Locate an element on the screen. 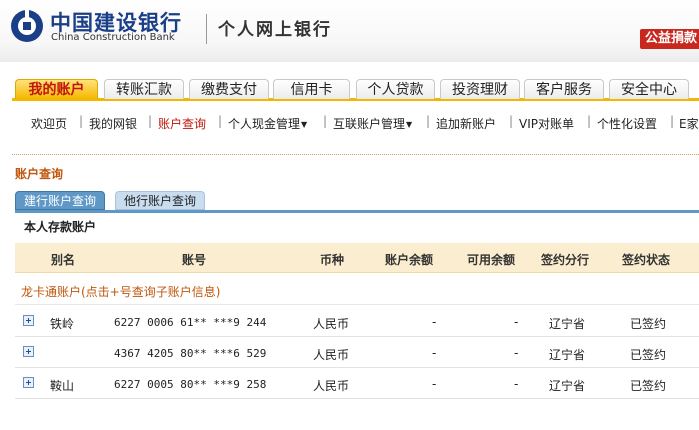  subnav-item-linked-accounts: 互联账户管理▼ is located at coordinates (372, 123).